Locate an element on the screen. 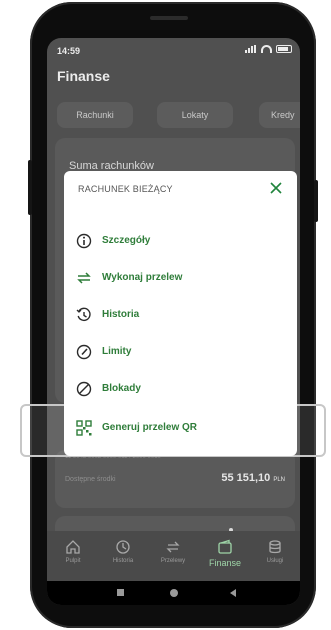  status-time: 14:59 is located at coordinates (69, 51).